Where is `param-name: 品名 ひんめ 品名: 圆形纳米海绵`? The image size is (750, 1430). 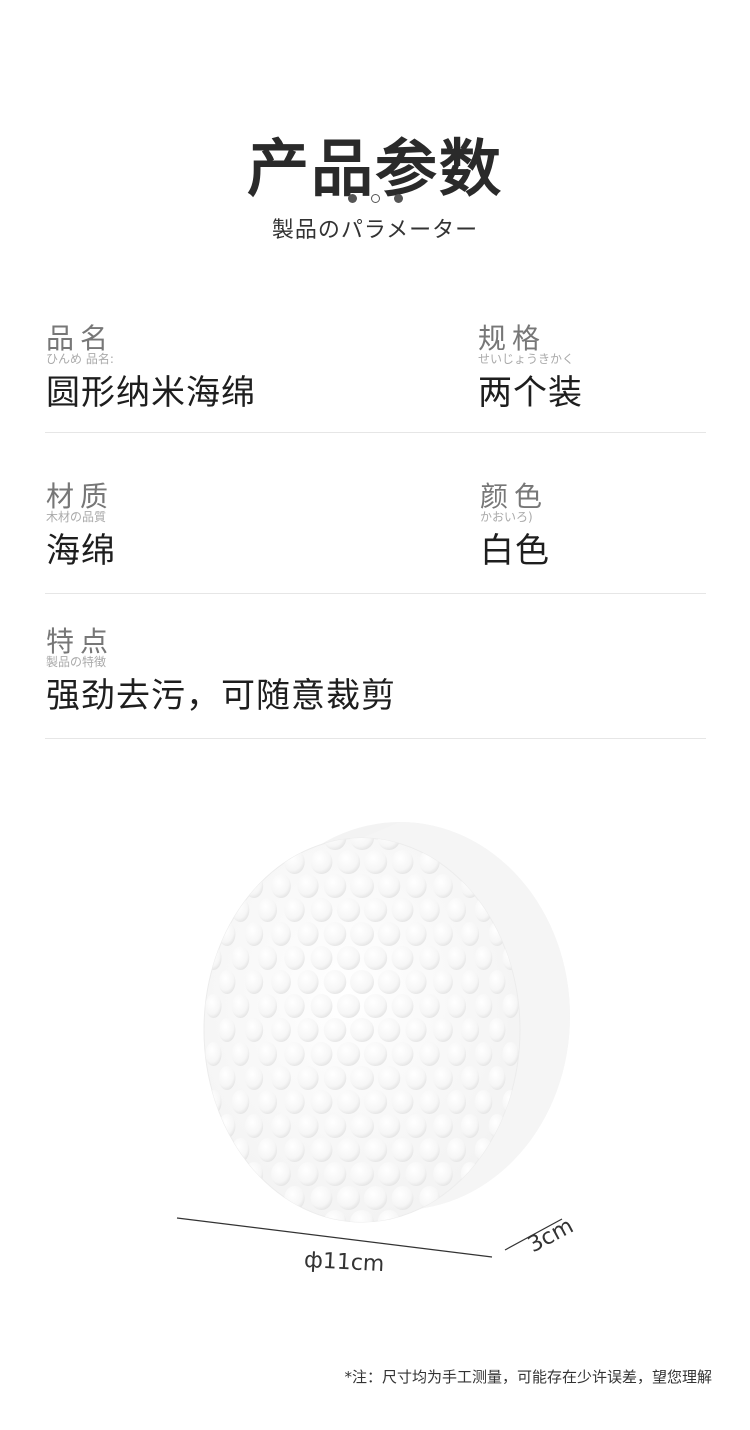 param-name: 品名 ひんめ 品名: 圆形纳米海绵 is located at coordinates (151, 370).